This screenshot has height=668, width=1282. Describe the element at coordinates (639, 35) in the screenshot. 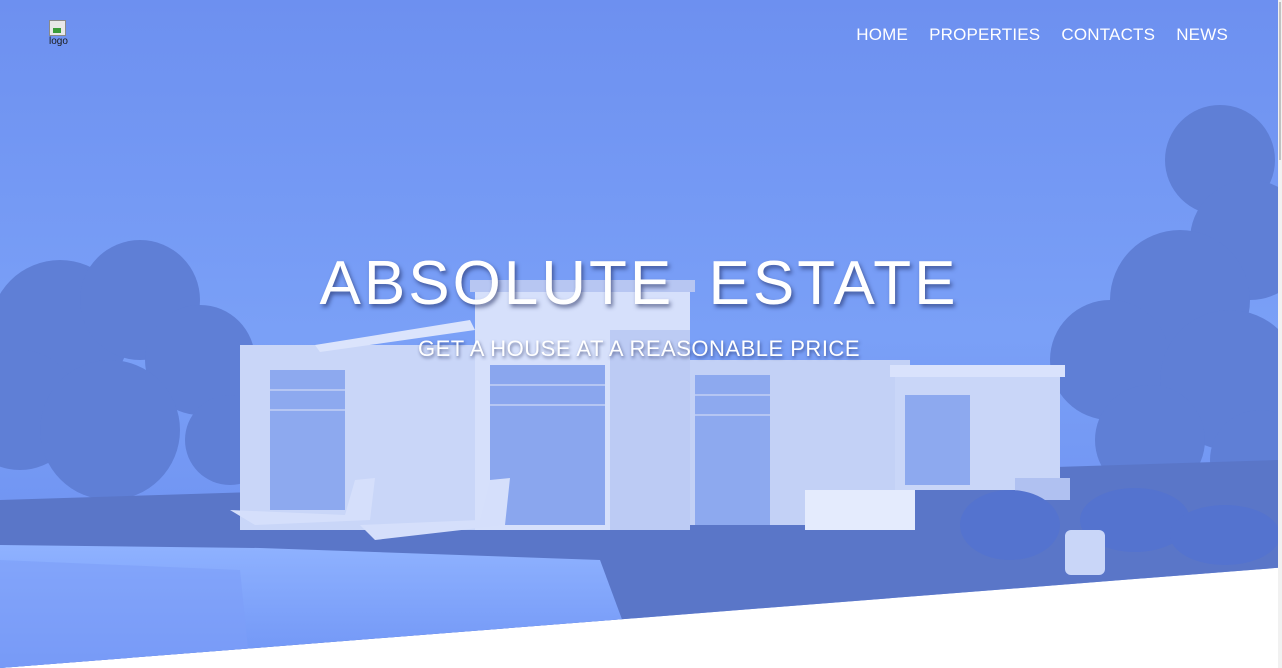

I see `top-navigation-bar: logo HOME PROPERTIES CONTACTS NEWS` at that location.